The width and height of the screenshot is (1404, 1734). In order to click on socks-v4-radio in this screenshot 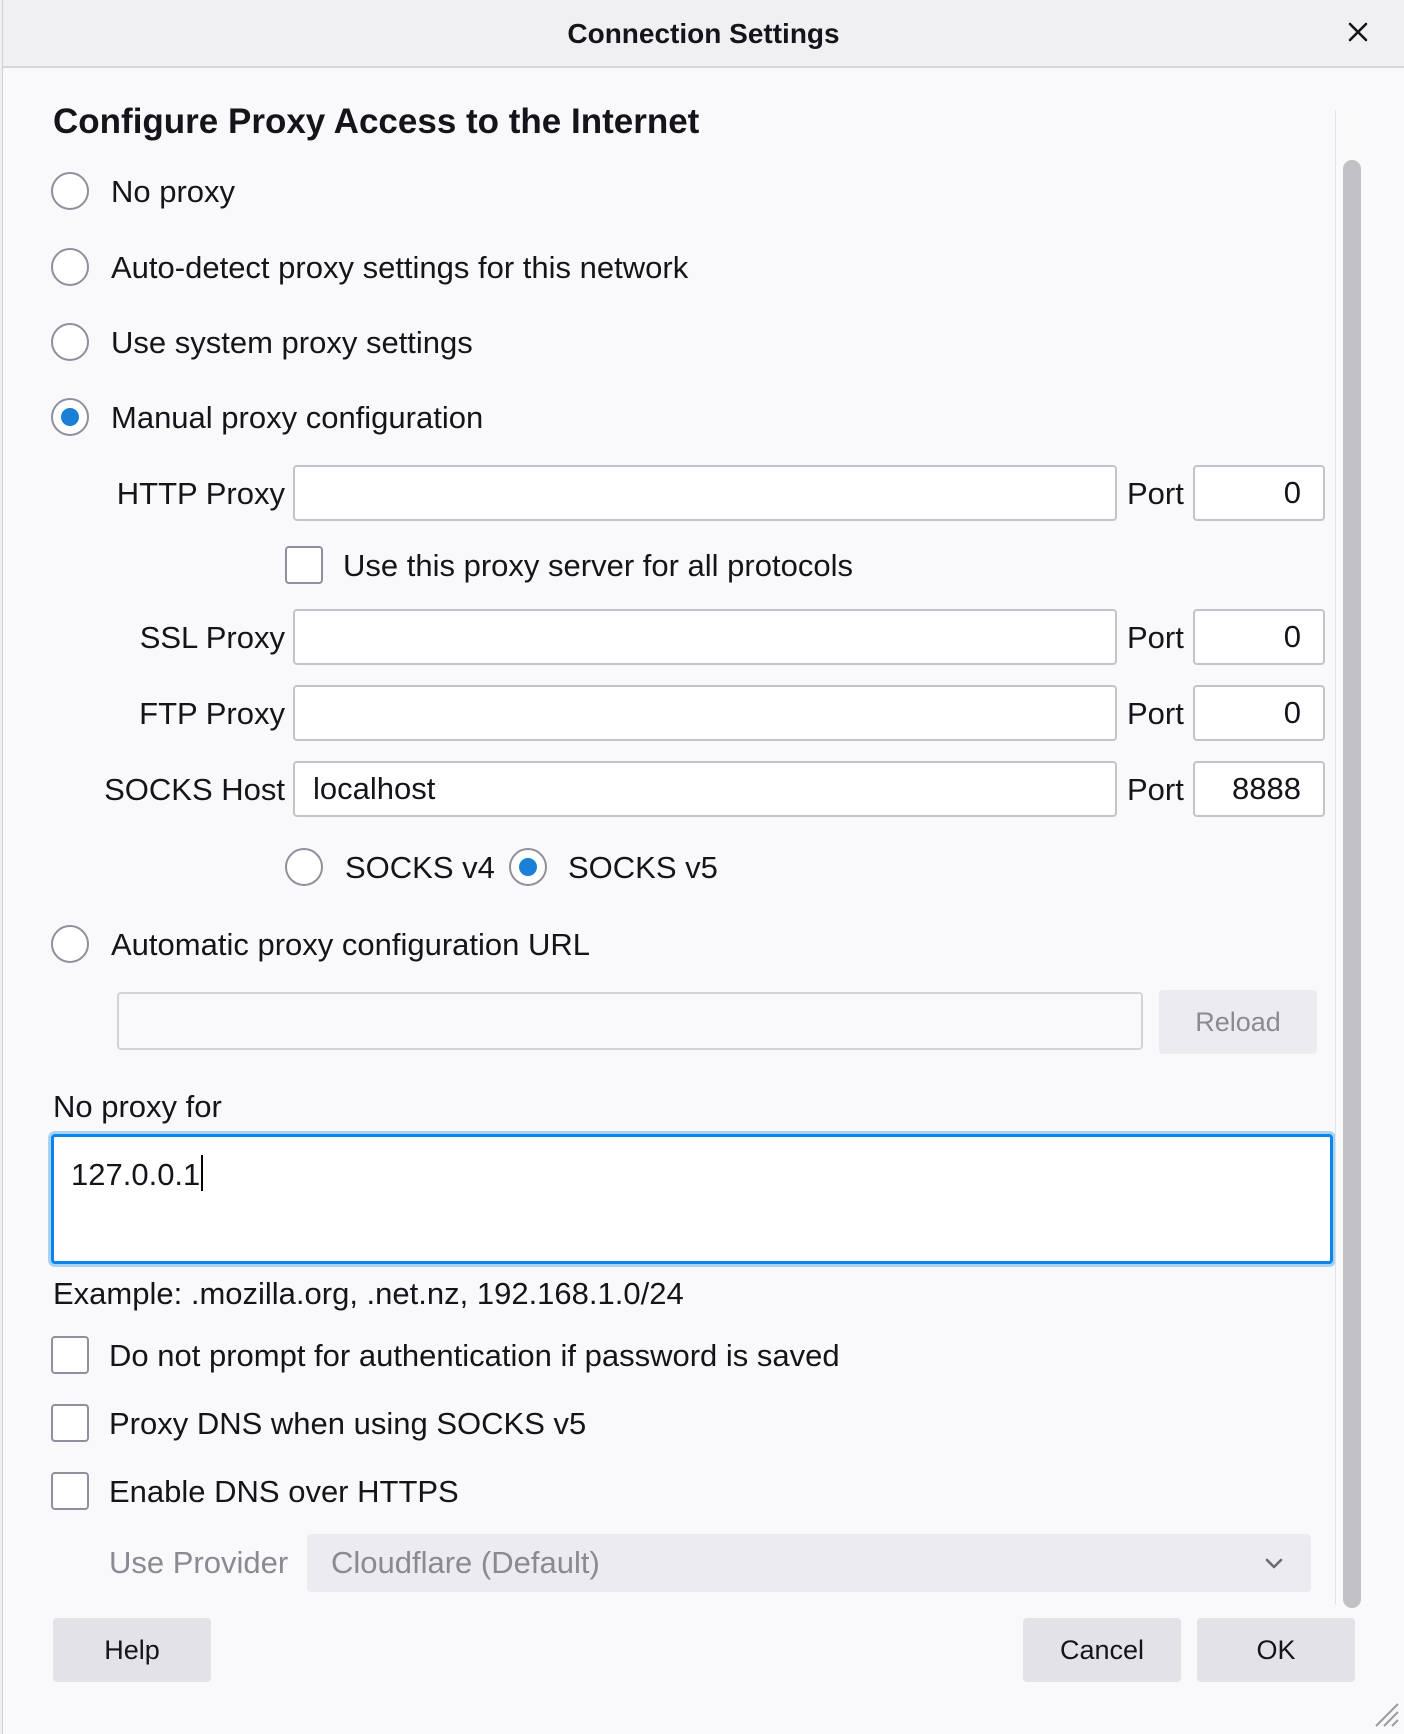, I will do `click(304, 867)`.